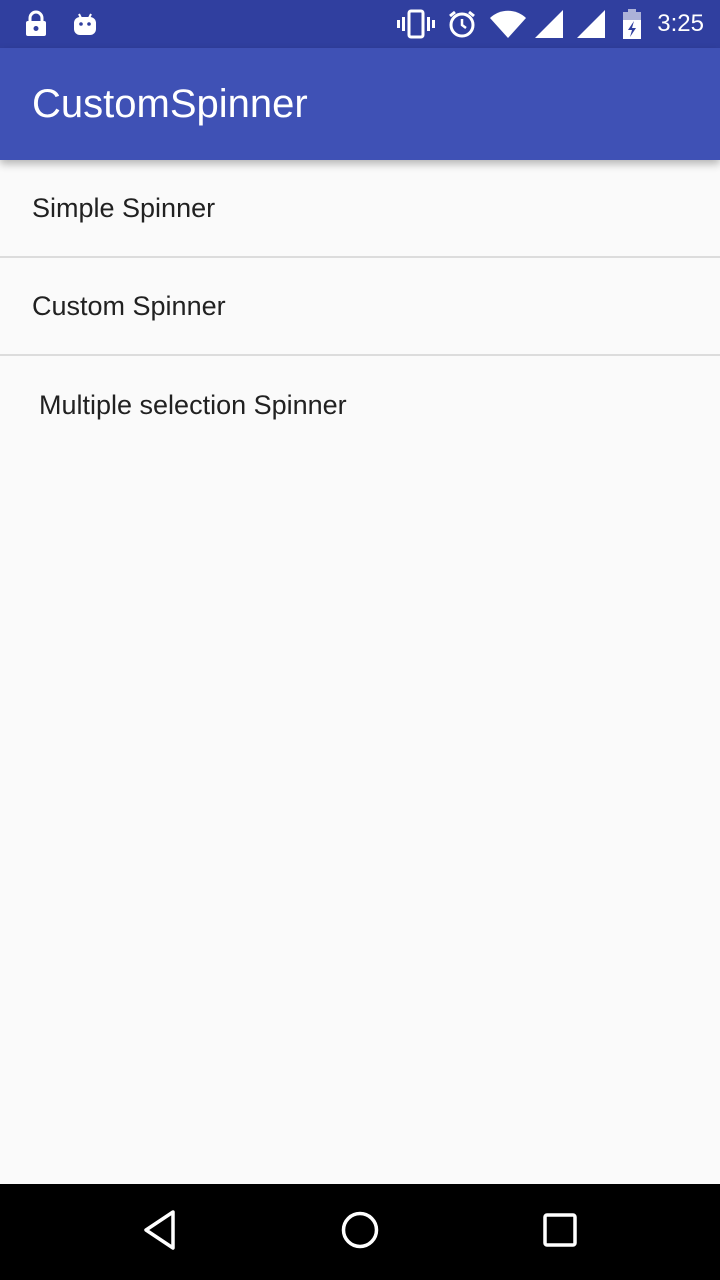 The height and width of the screenshot is (1280, 720). I want to click on list-item-multiple-selection-spinner: Multiple selection Spinner, so click(360, 404).